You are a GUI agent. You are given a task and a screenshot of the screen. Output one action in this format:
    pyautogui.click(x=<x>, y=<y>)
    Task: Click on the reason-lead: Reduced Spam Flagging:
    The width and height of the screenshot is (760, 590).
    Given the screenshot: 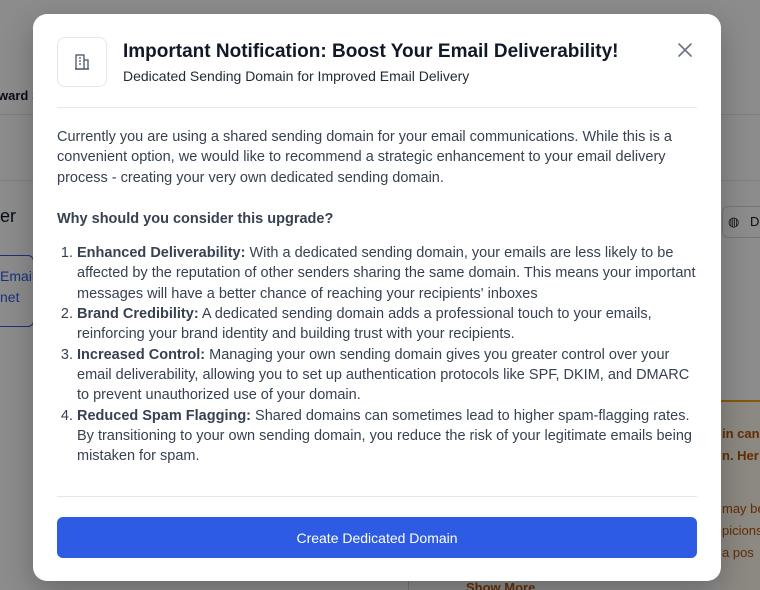 What is the action you would take?
    pyautogui.click(x=164, y=415)
    